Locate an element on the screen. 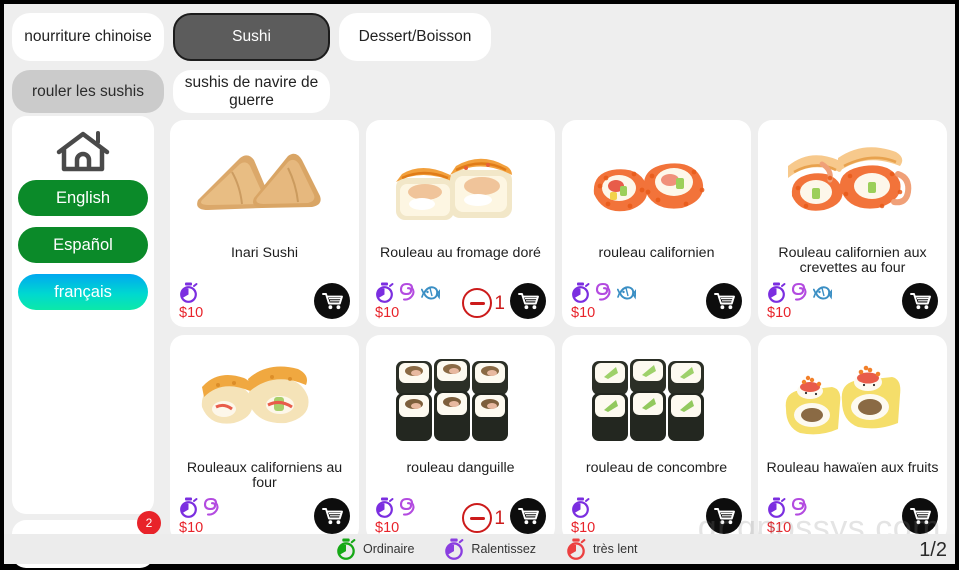 This screenshot has width=959, height=570. sidebar: English Español français is located at coordinates (83, 315).